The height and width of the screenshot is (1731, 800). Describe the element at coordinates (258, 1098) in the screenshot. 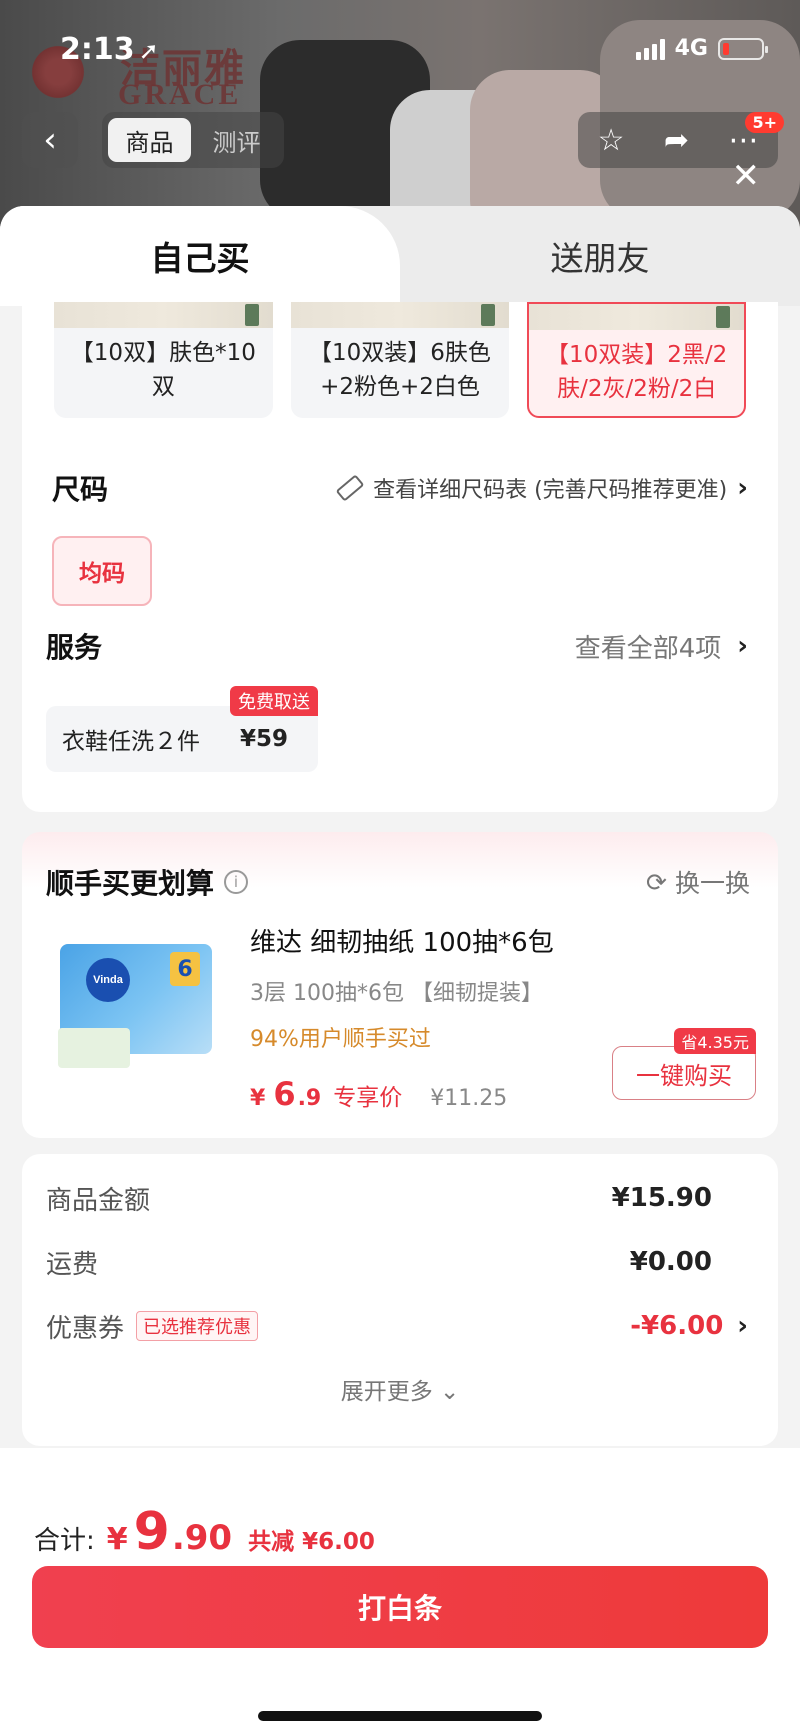

I see `currency-symbol: ¥` at that location.